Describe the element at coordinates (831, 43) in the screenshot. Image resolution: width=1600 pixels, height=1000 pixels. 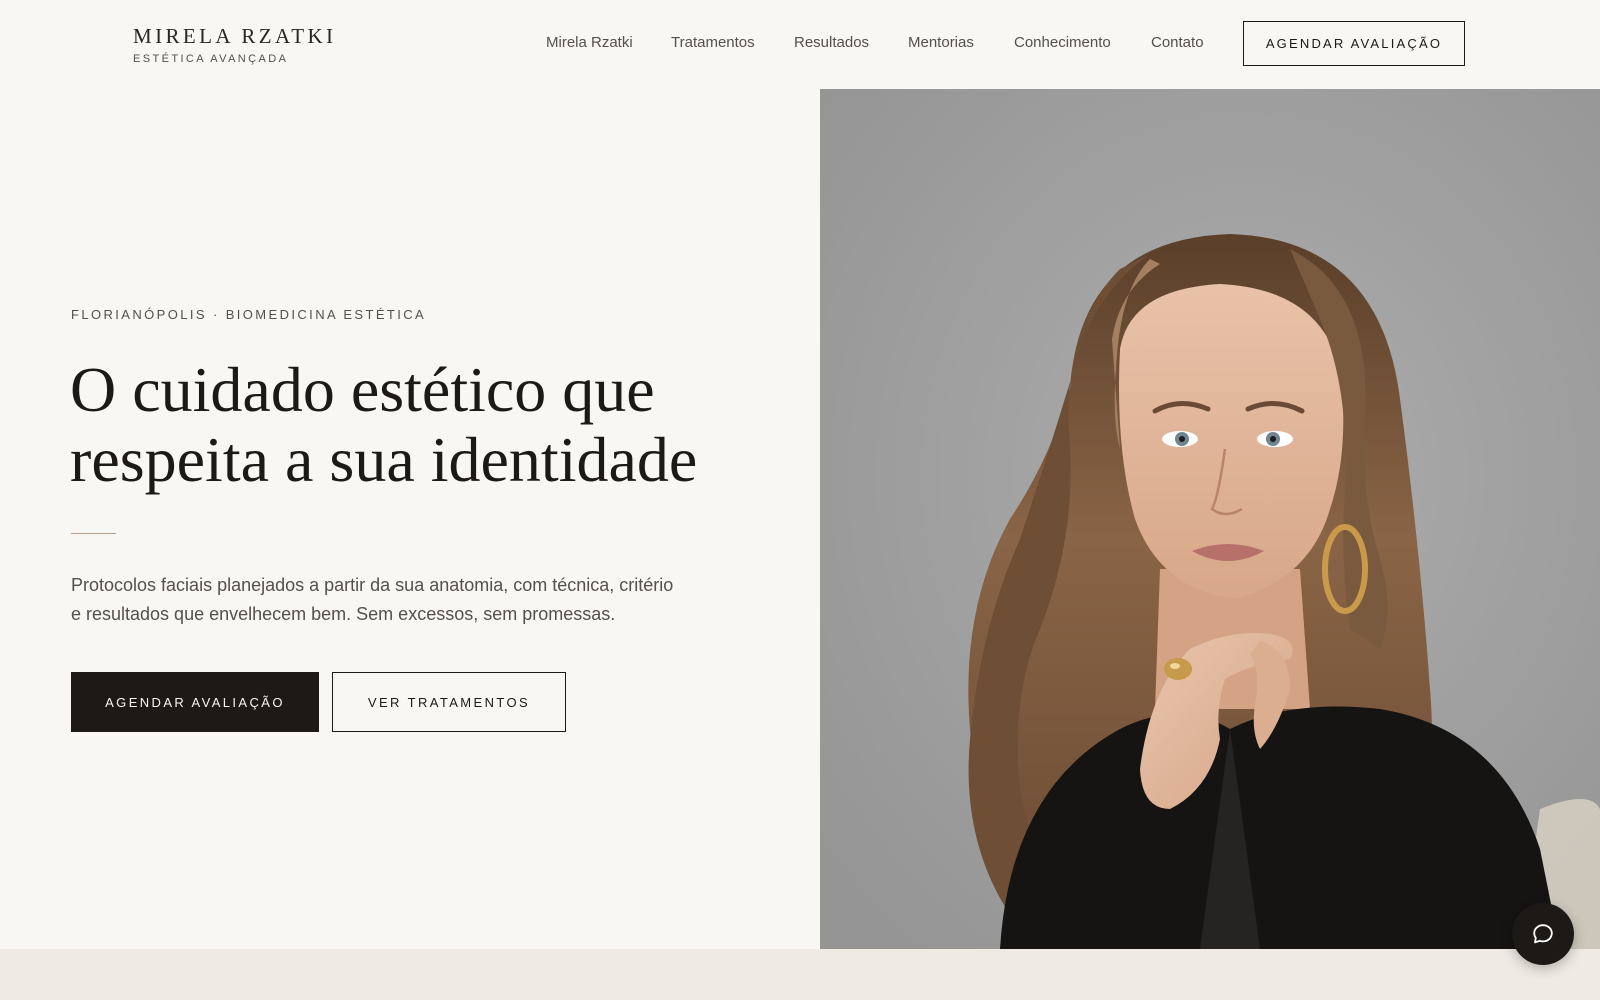
I see `nav-item-resultados: Resultados` at that location.